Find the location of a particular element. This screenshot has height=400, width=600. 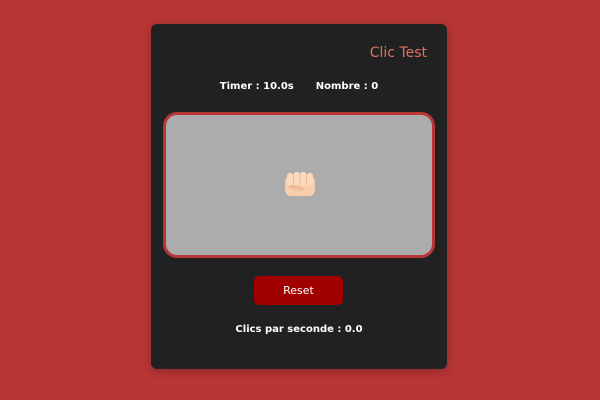

clicks-per-second-display: Clics par seconde : 0.0 is located at coordinates (299, 329).